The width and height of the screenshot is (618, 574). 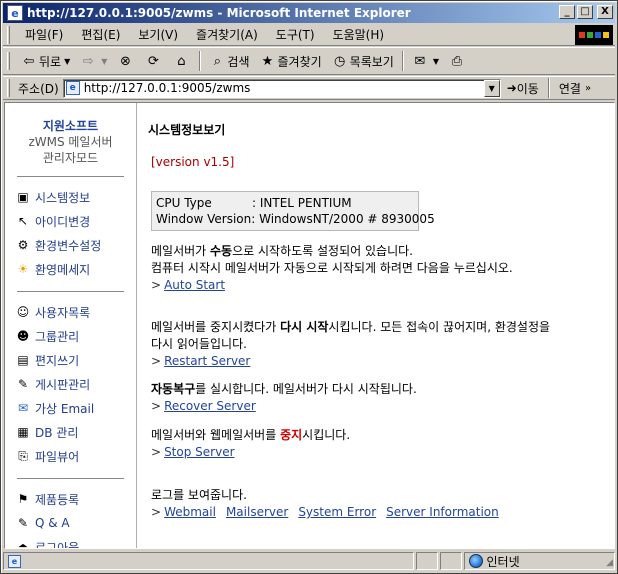 I want to click on sidebar-item-db-manage: ▦ DB 관리, so click(x=75, y=432).